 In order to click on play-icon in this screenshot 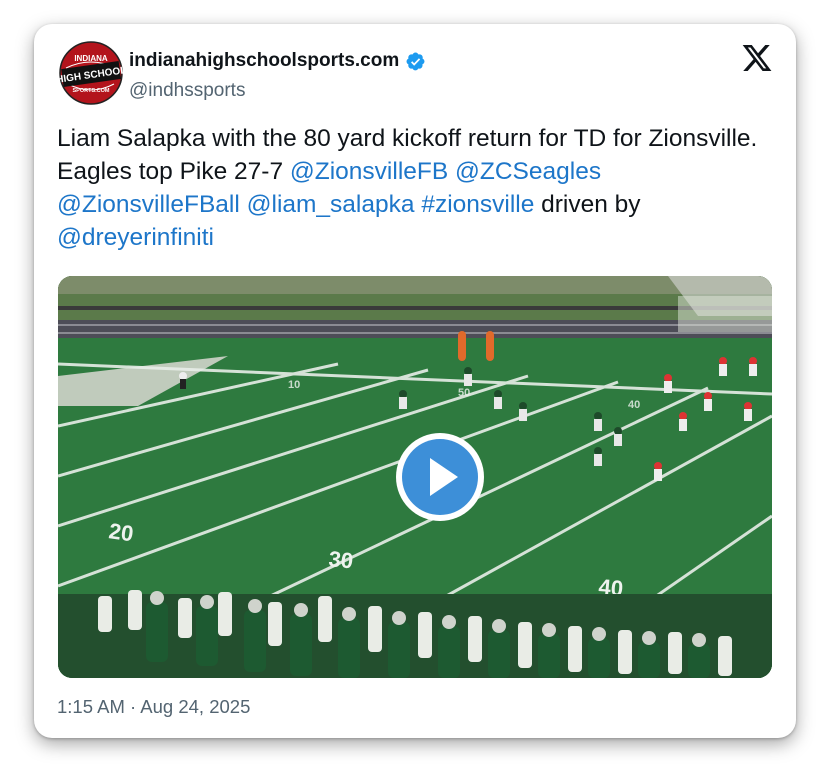, I will do `click(440, 477)`.